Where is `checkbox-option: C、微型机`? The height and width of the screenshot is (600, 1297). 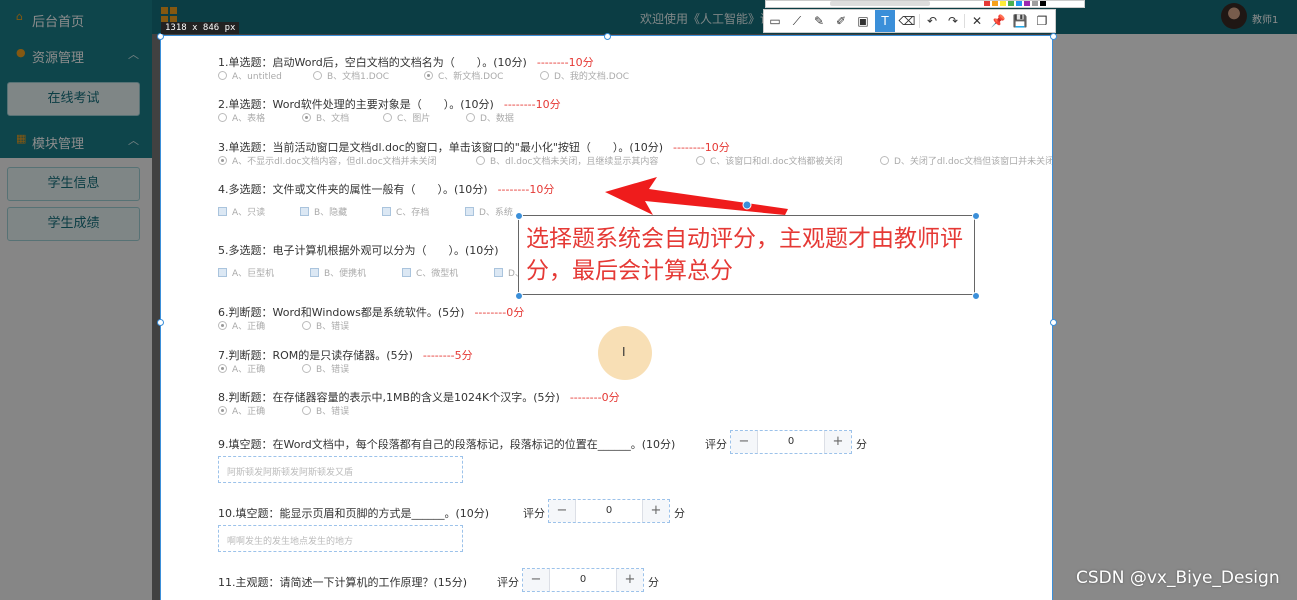
checkbox-option: C、微型机 is located at coordinates (430, 272).